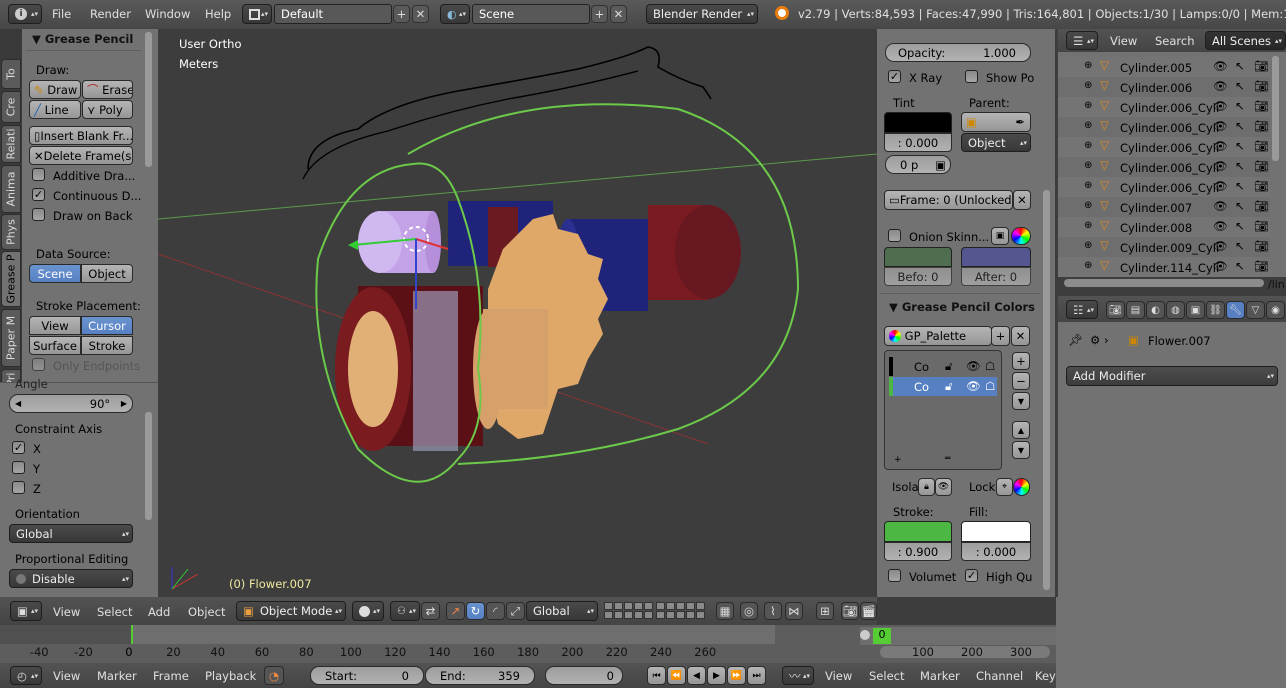  I want to click on onion-before-field: Befo: 0, so click(918, 276).